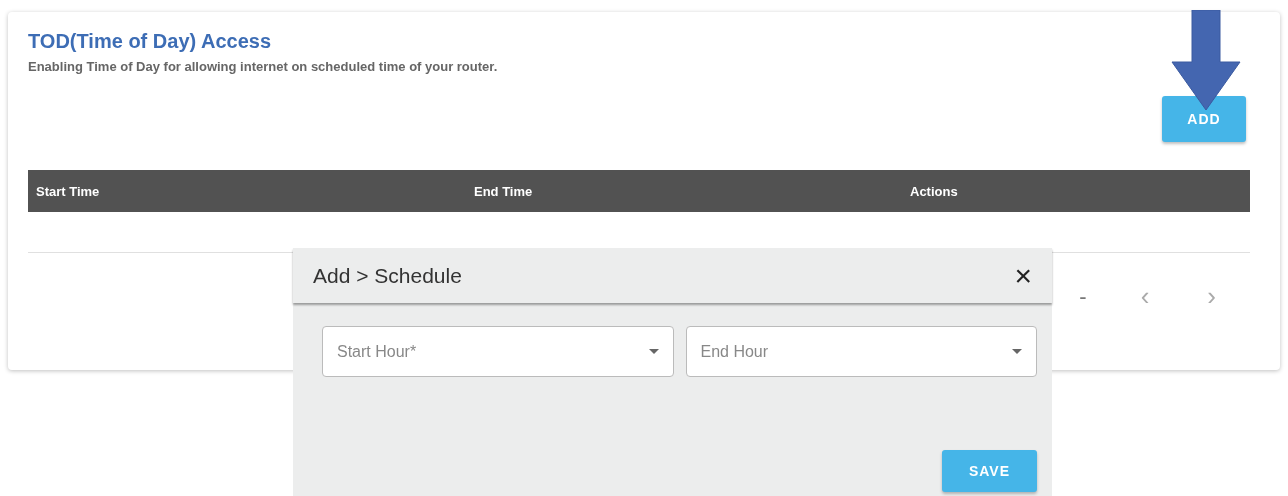 The height and width of the screenshot is (496, 1288). Describe the element at coordinates (68, 191) in the screenshot. I see `column-header: Start Time` at that location.